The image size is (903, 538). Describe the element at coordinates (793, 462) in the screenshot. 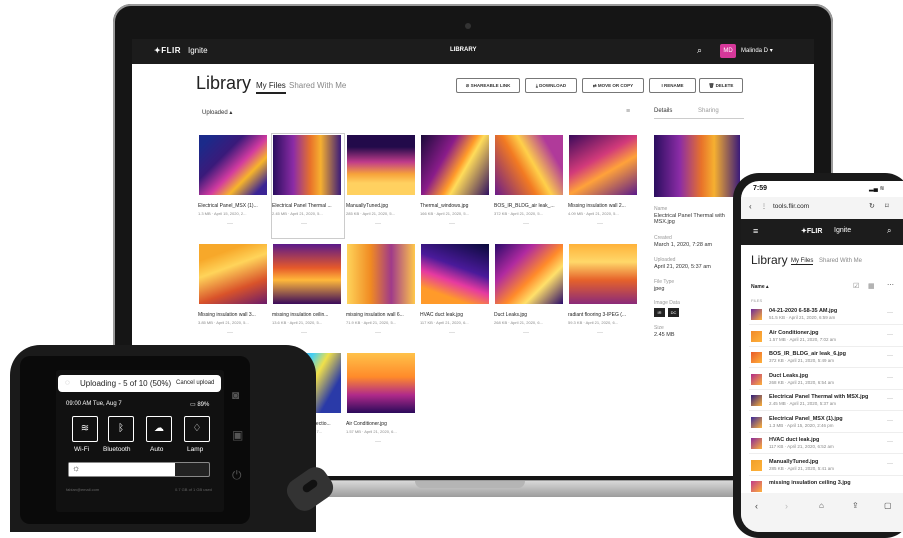

I see `file-name: ManuallyTuned.jpg` at that location.